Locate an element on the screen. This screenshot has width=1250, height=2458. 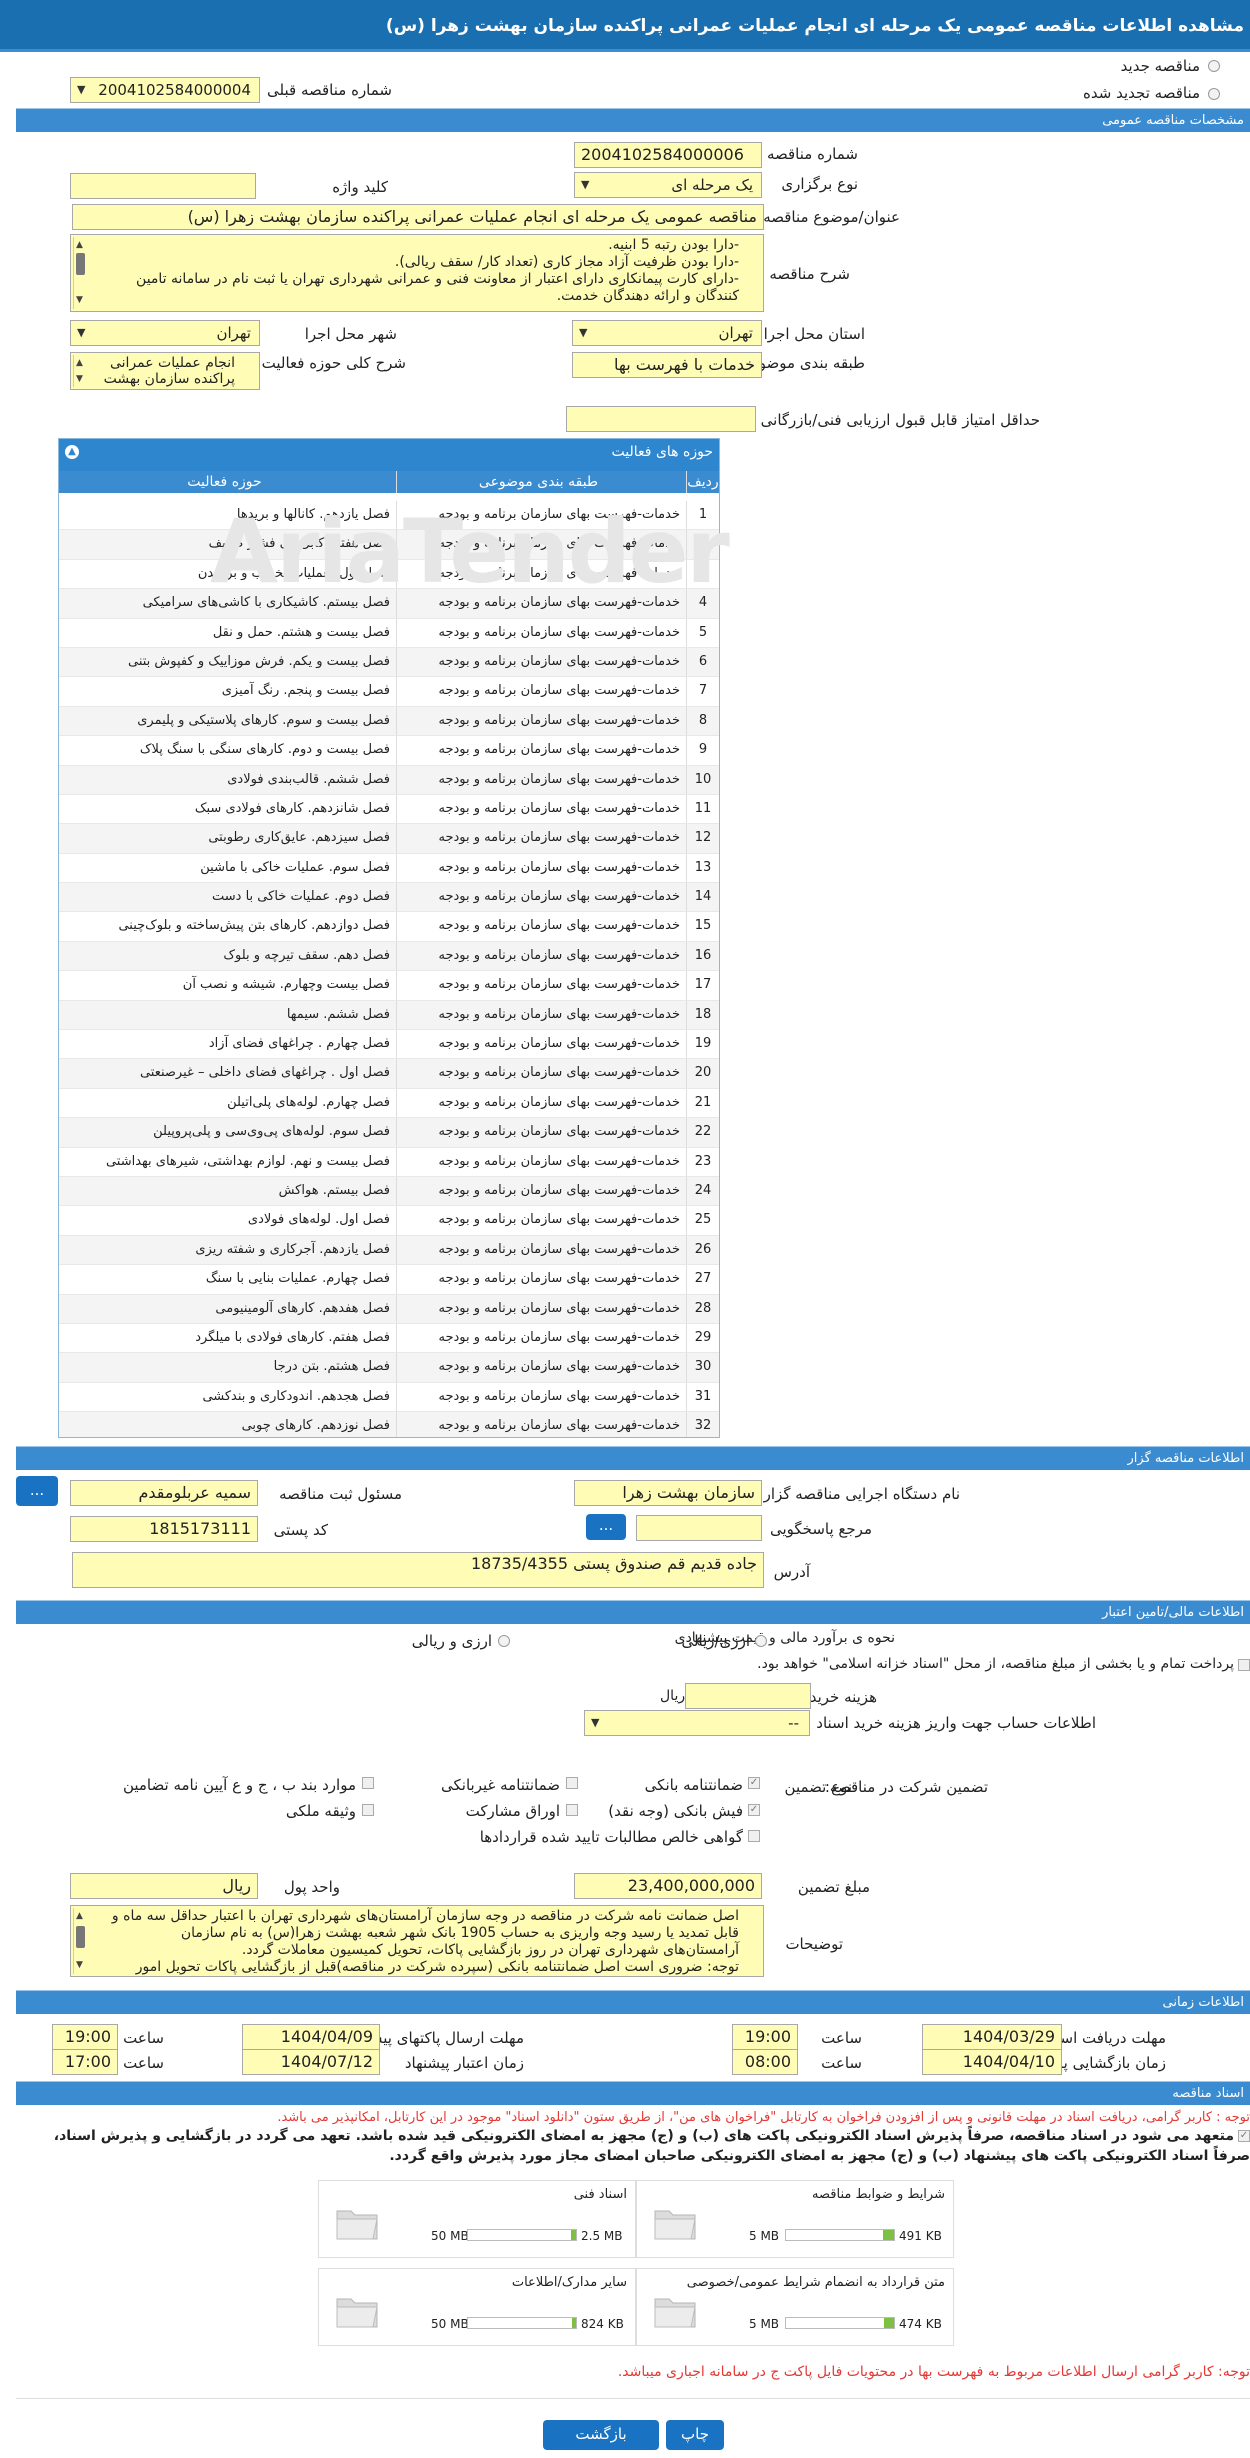
account-label: اطلاعات حساب جهت واریز هزینه خرید اسناد is located at coordinates (956, 1723).